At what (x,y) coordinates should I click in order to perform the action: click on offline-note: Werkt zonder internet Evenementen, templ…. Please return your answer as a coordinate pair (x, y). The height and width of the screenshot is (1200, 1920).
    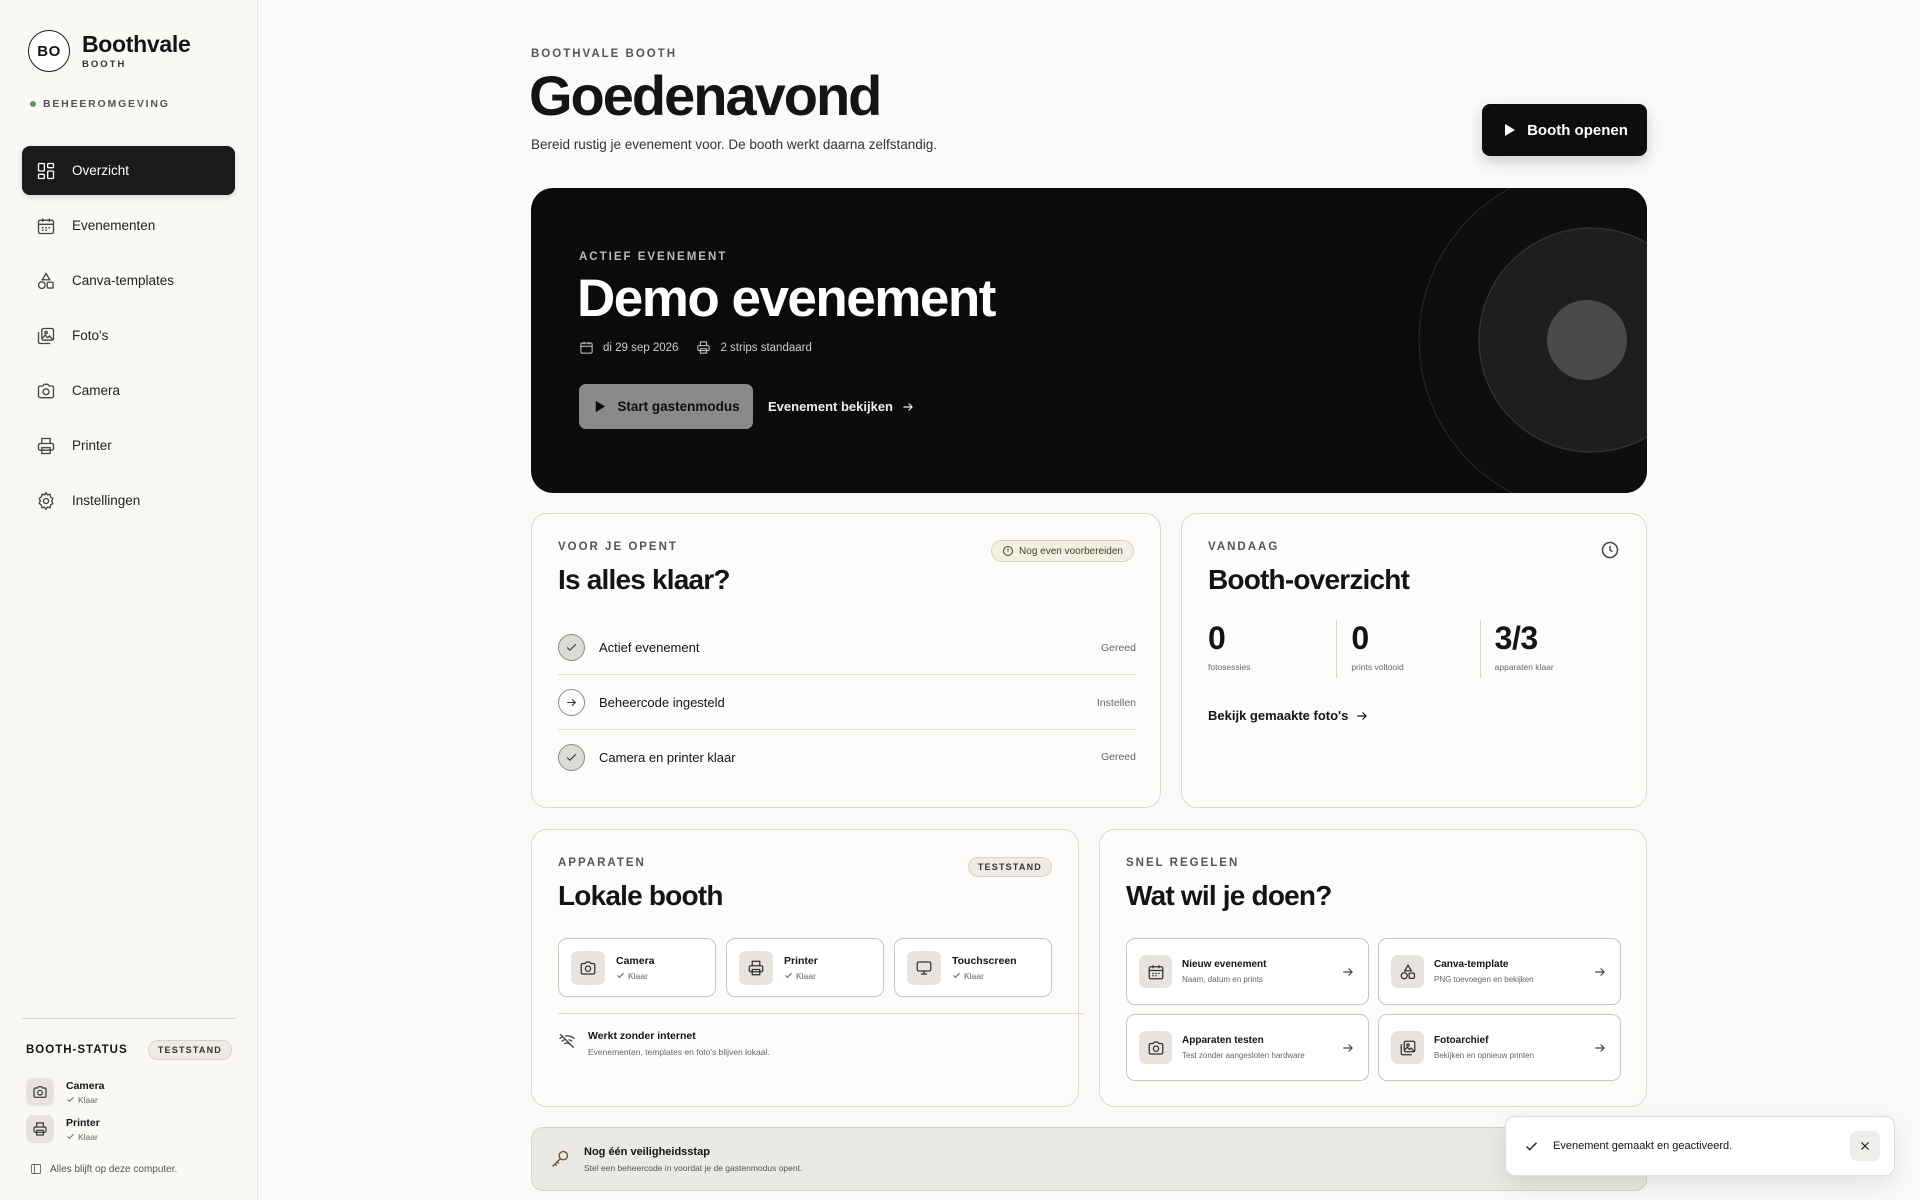
    Looking at the image, I should click on (820, 1035).